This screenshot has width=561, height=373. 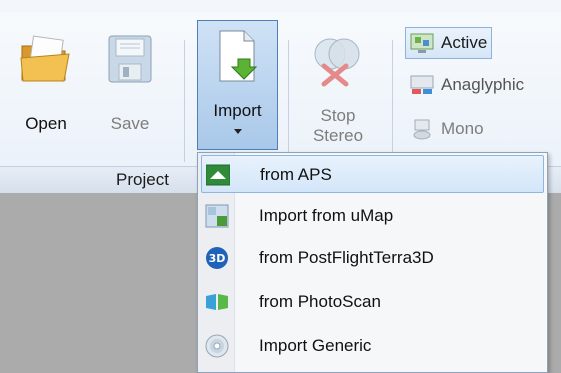 What do you see at coordinates (237, 110) in the screenshot?
I see `import-label: Import` at bounding box center [237, 110].